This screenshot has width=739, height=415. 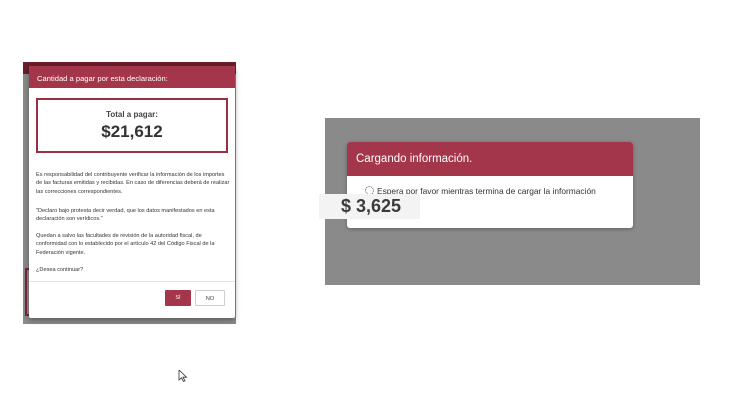 What do you see at coordinates (183, 376) in the screenshot?
I see `mouse-pointer-icon` at bounding box center [183, 376].